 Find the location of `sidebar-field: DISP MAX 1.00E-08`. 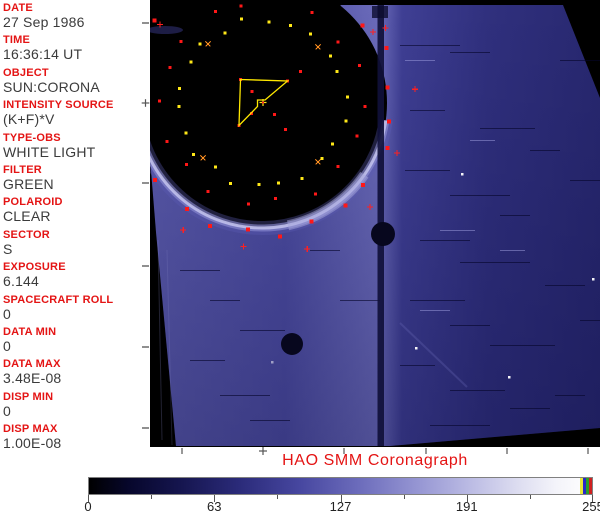

sidebar-field: DISP MAX 1.00E-08 is located at coordinates (76, 437).